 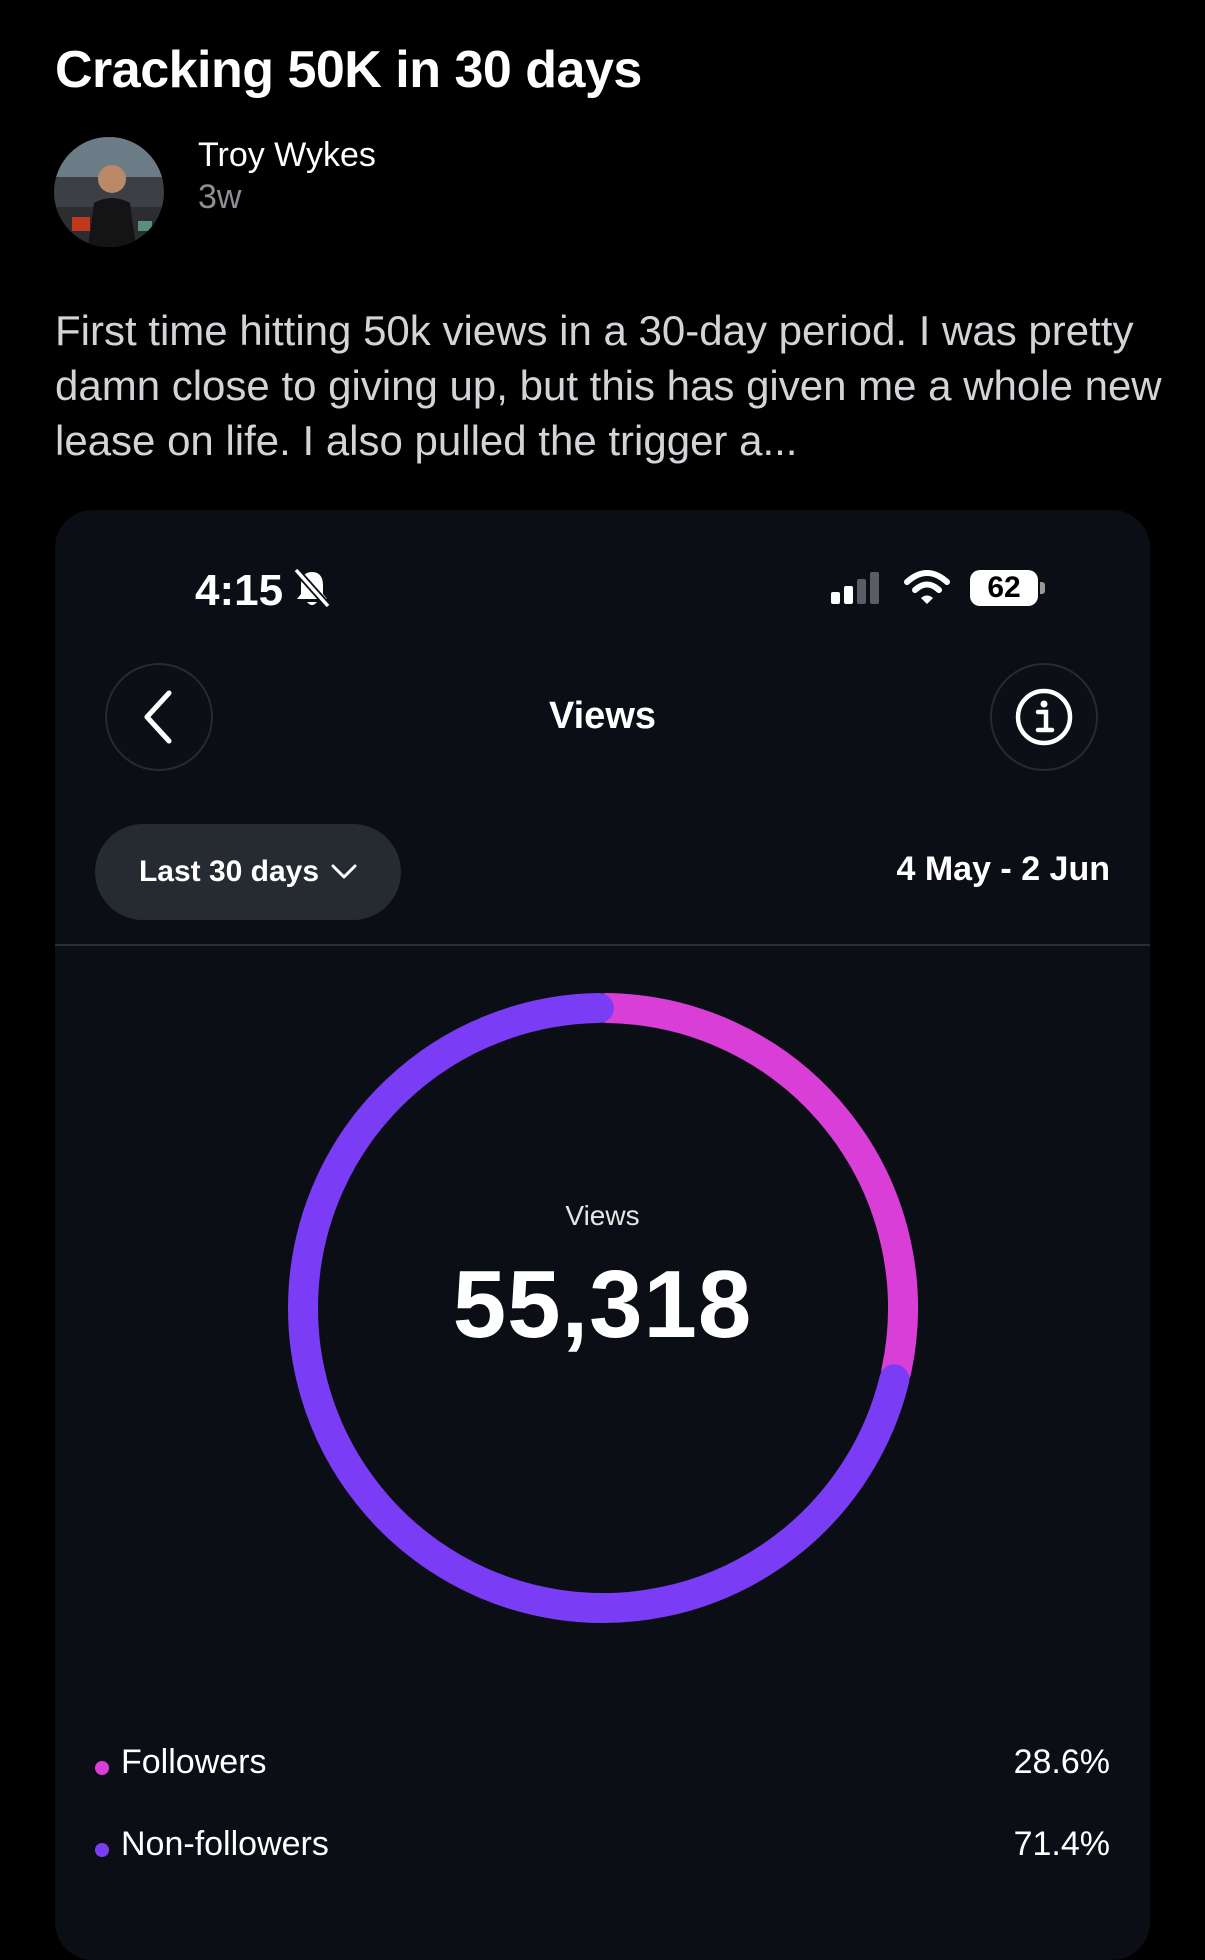 I want to click on info-icon, so click(x=1044, y=717).